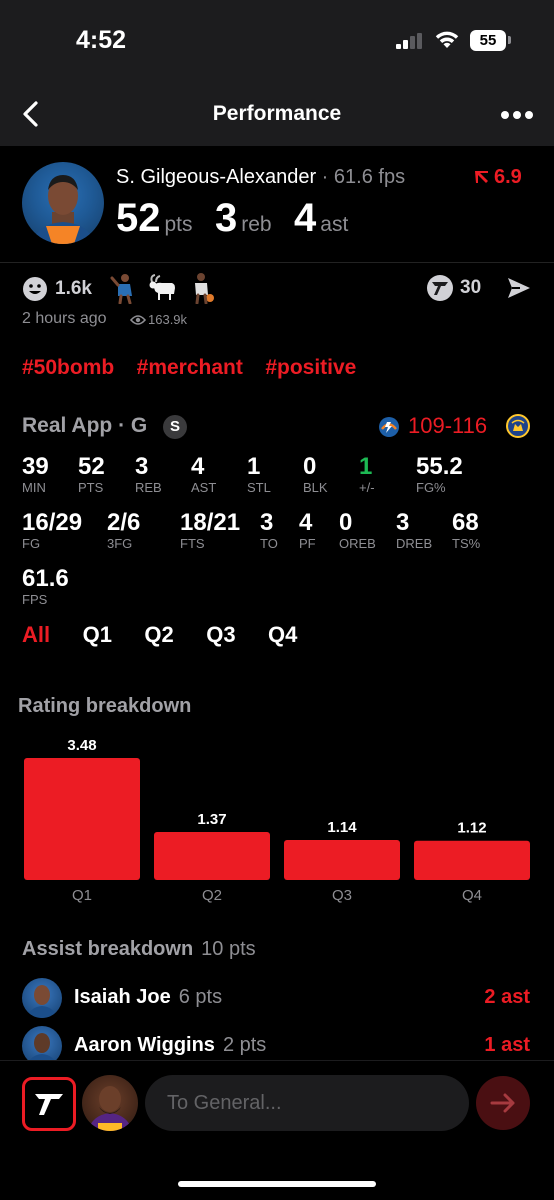 Image resolution: width=554 pixels, height=1200 pixels. I want to click on game-score: 109-116, so click(447, 426).